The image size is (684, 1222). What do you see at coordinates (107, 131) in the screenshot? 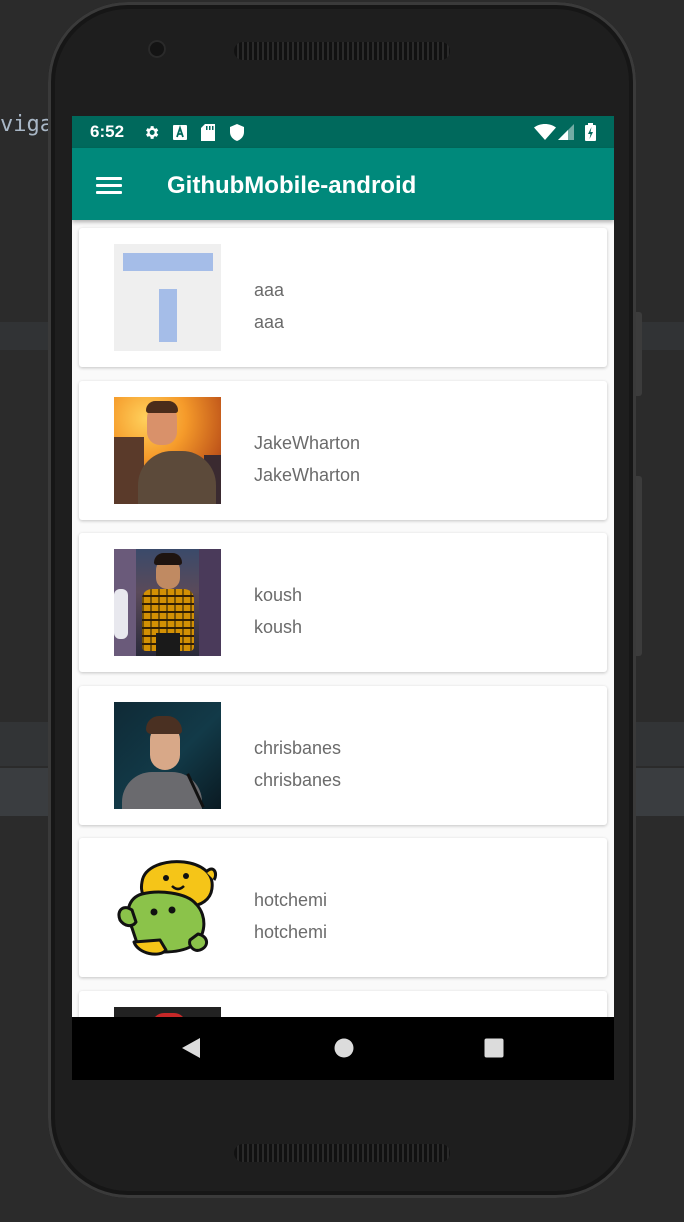
I see `status-time: 6:52` at bounding box center [107, 131].